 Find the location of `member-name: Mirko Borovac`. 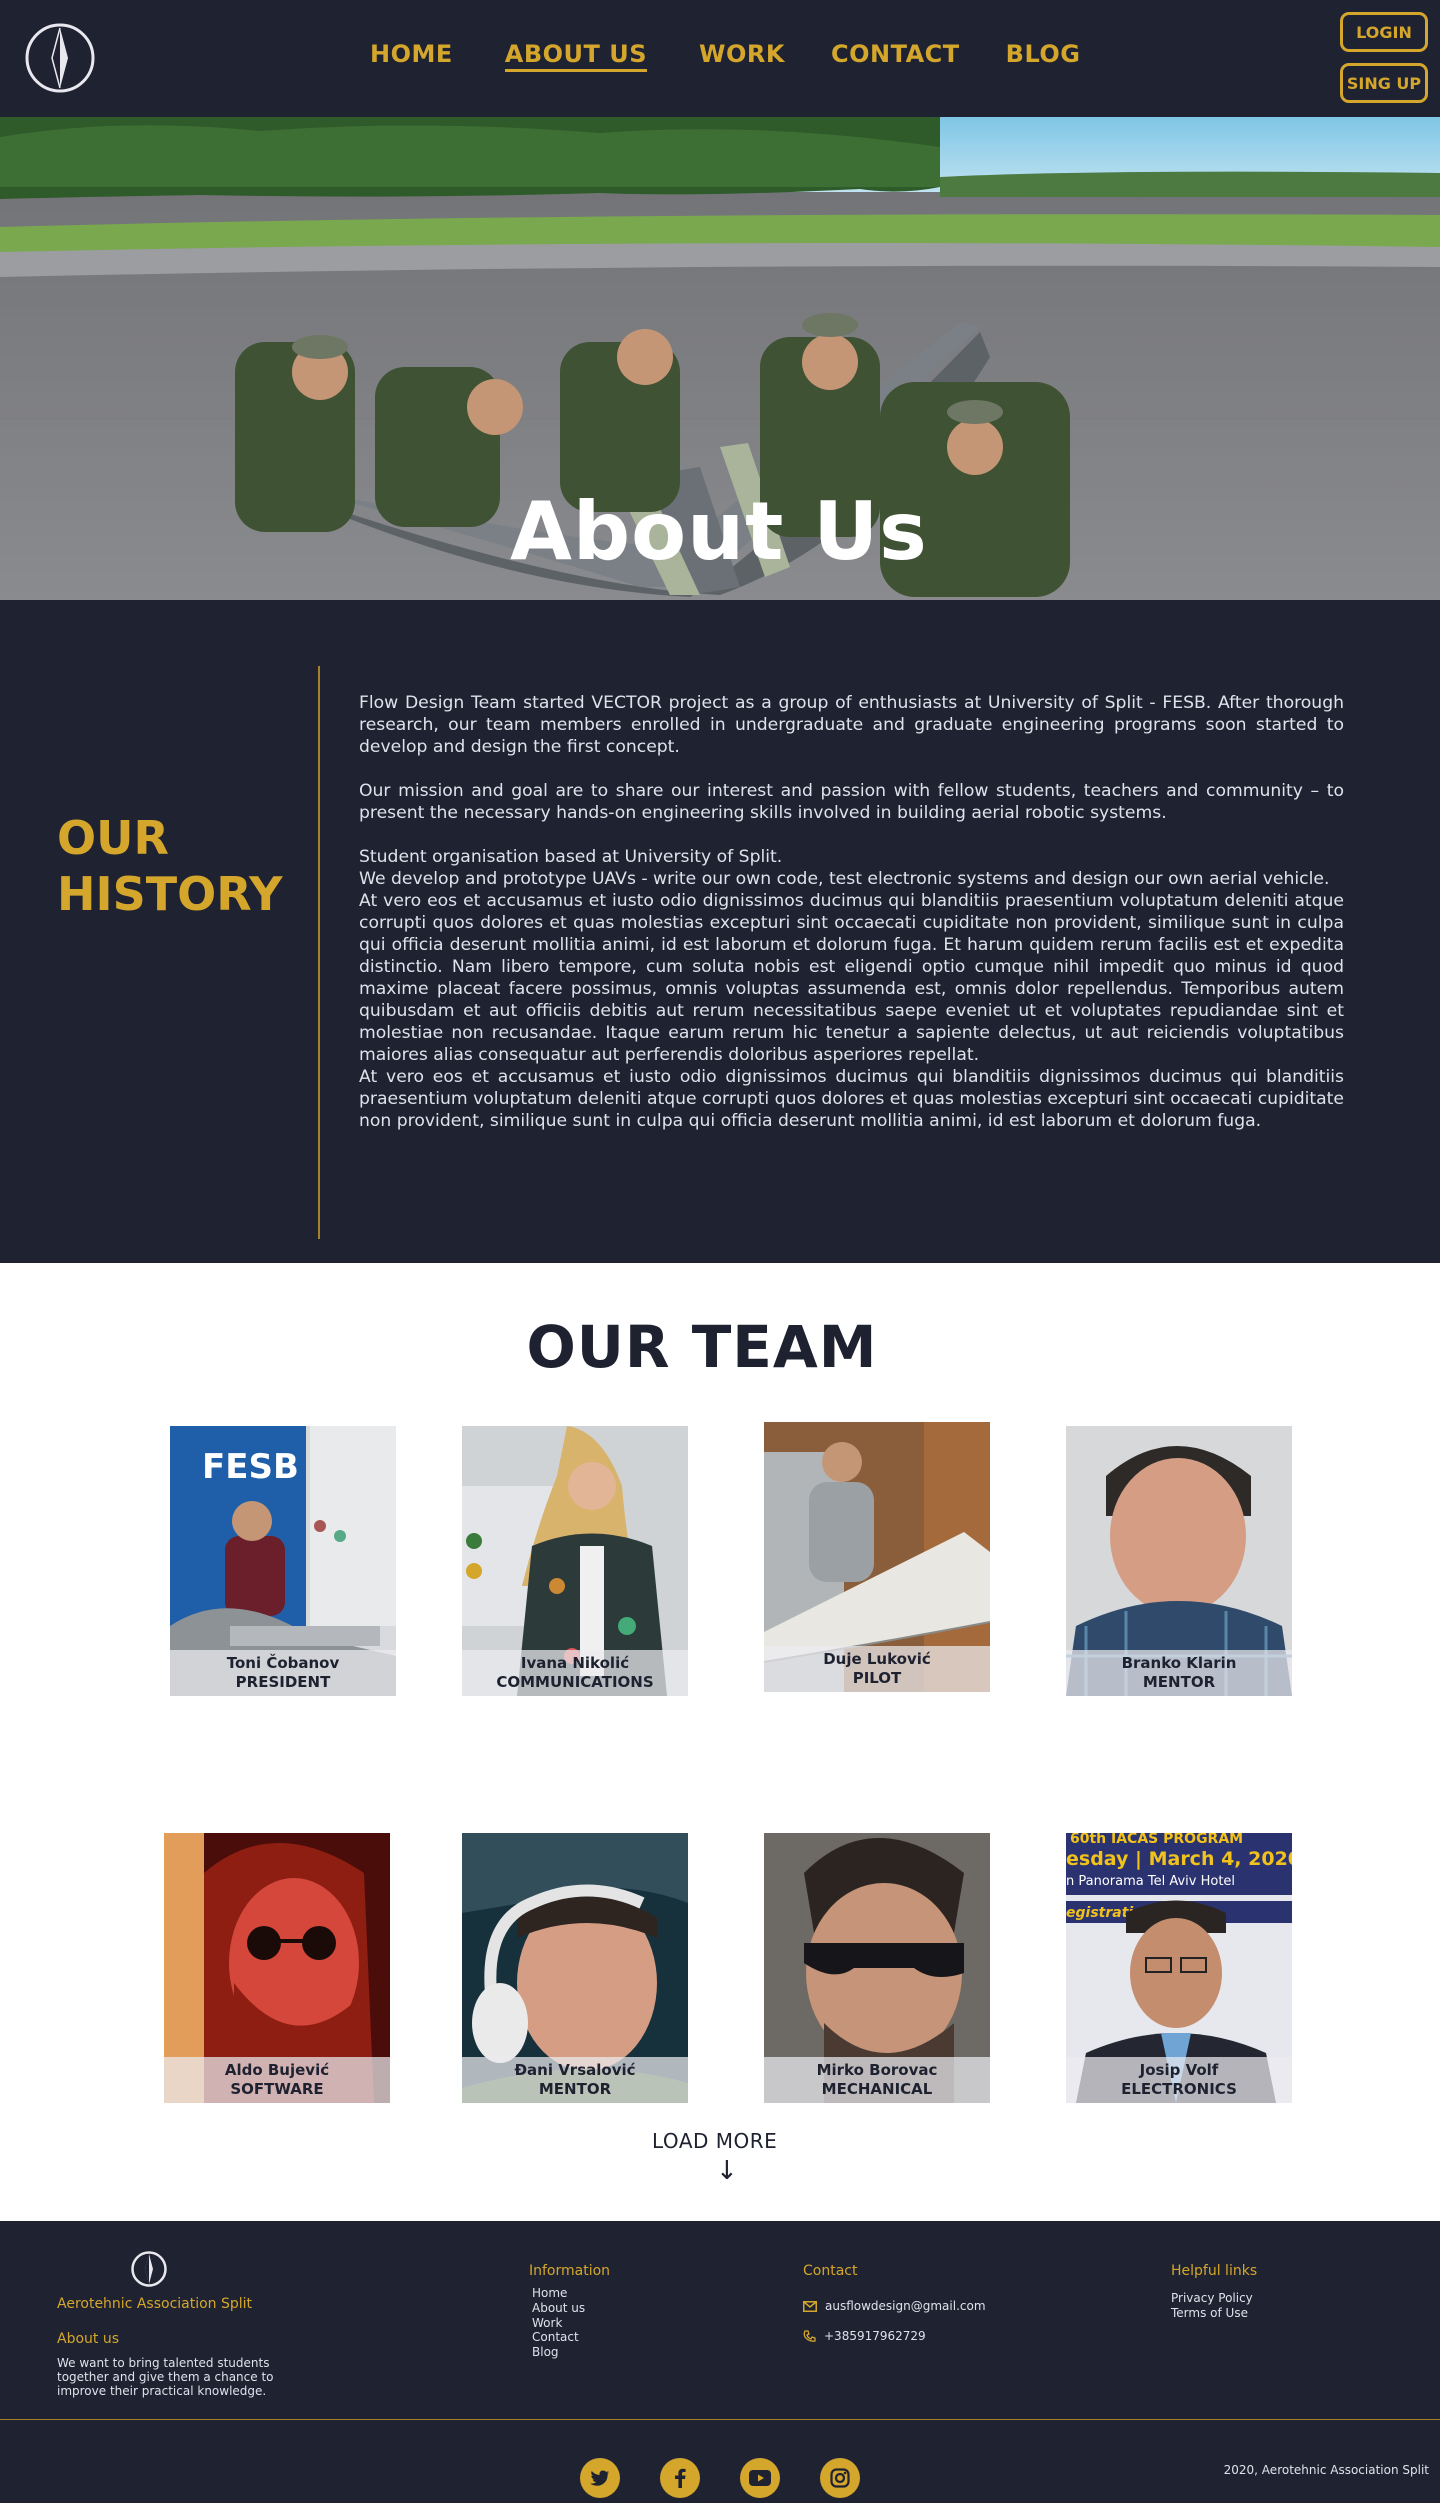

member-name: Mirko Borovac is located at coordinates (877, 2070).